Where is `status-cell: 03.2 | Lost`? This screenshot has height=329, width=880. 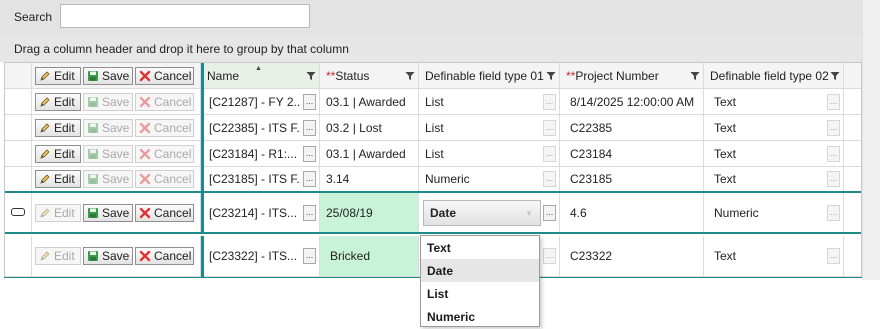
status-cell: 03.2 | Lost is located at coordinates (369, 127).